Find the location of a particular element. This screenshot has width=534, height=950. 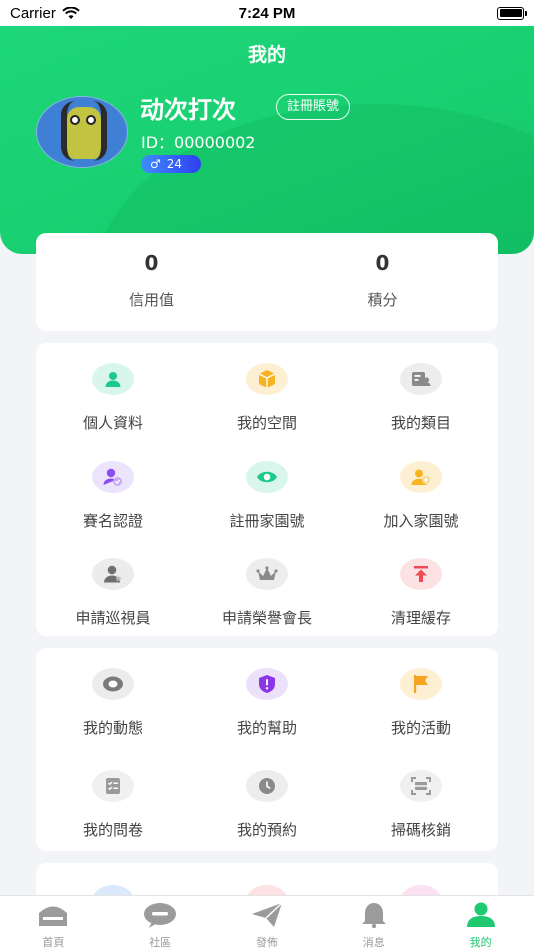

carrier-label: Carrier is located at coordinates (33, 13).